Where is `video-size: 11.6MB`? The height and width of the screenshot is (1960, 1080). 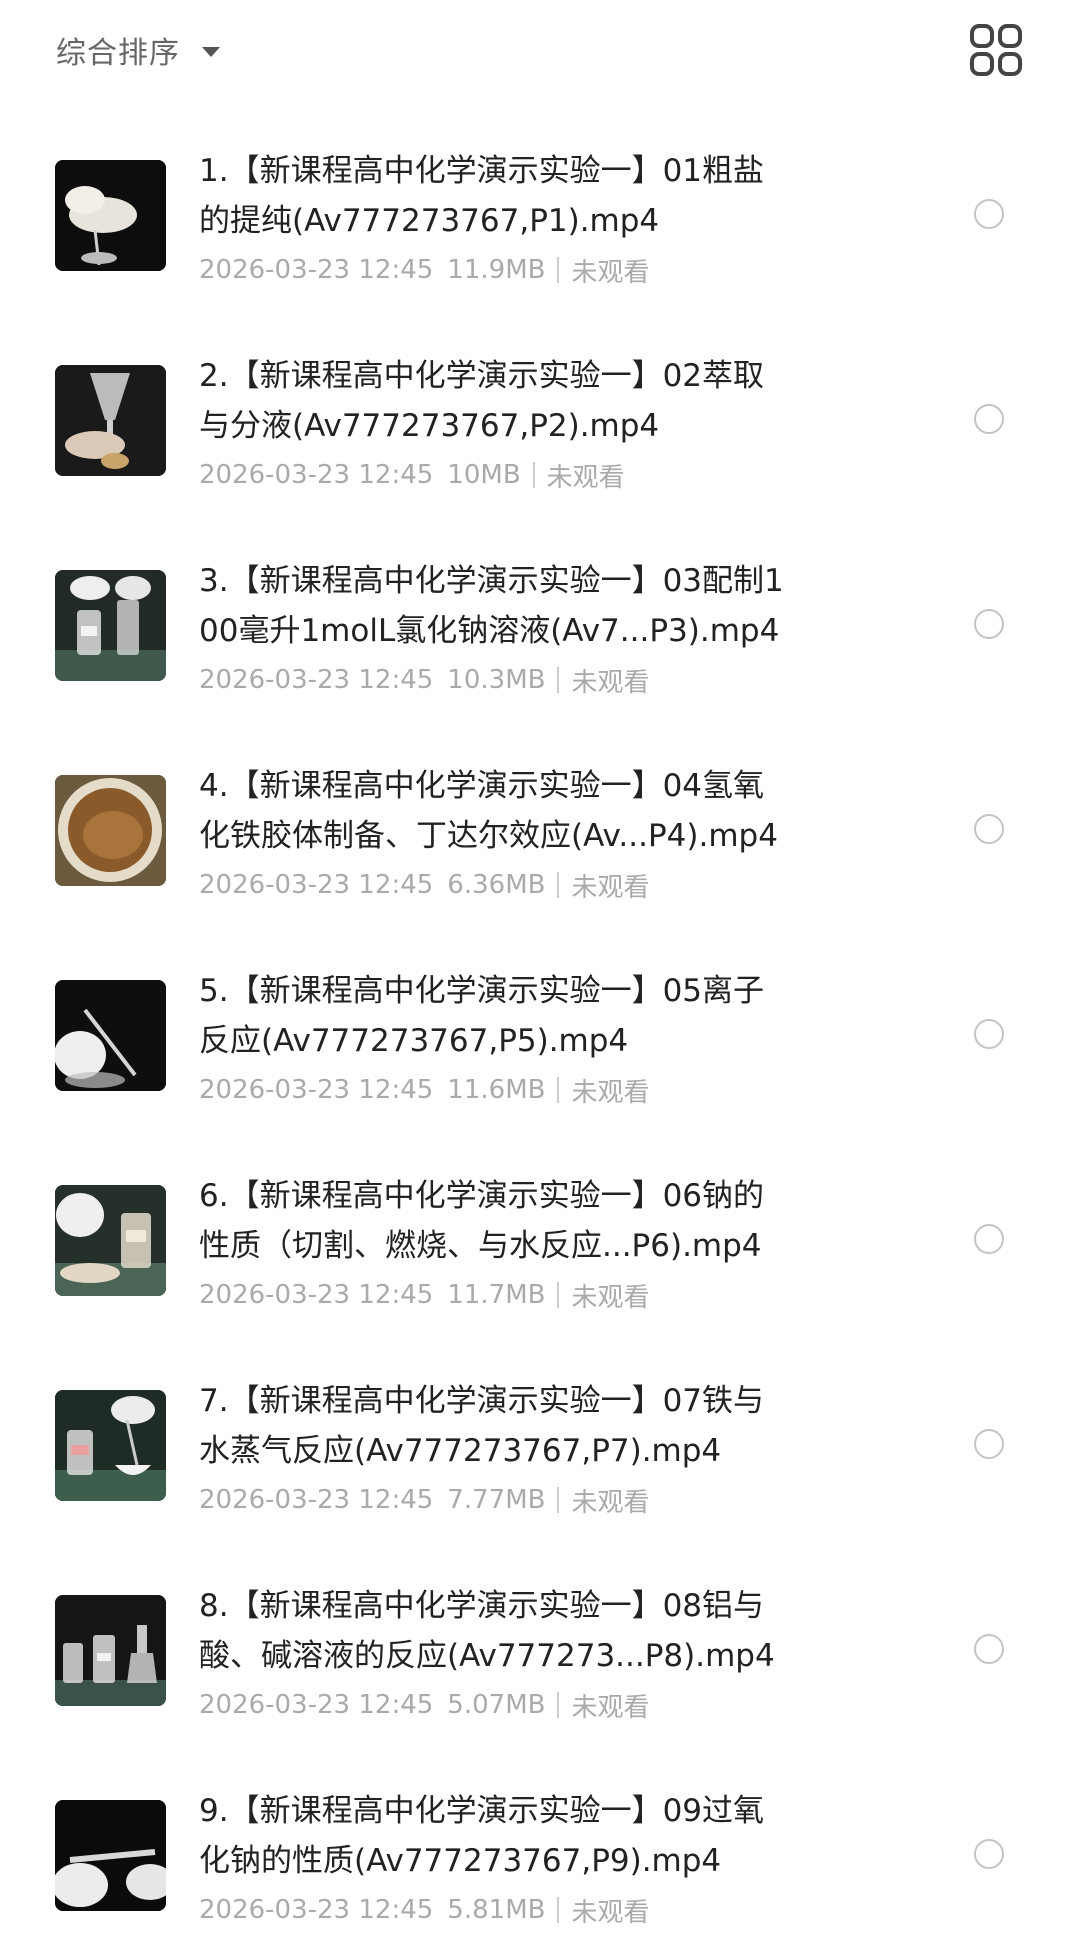 video-size: 11.6MB is located at coordinates (496, 1090).